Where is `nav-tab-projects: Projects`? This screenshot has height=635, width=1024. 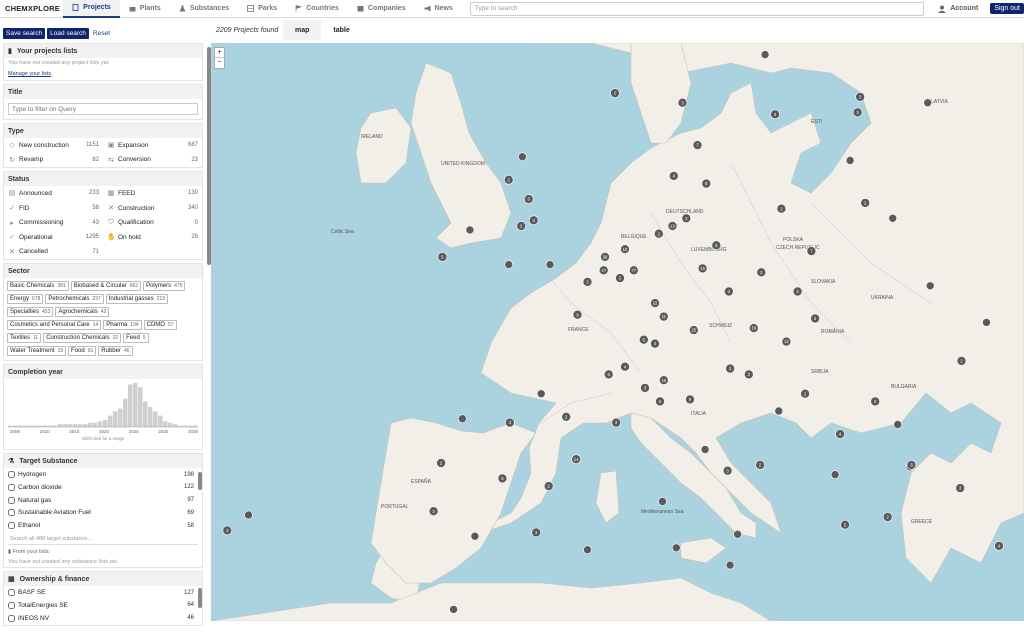
nav-tab-projects: Projects is located at coordinates (91, 9).